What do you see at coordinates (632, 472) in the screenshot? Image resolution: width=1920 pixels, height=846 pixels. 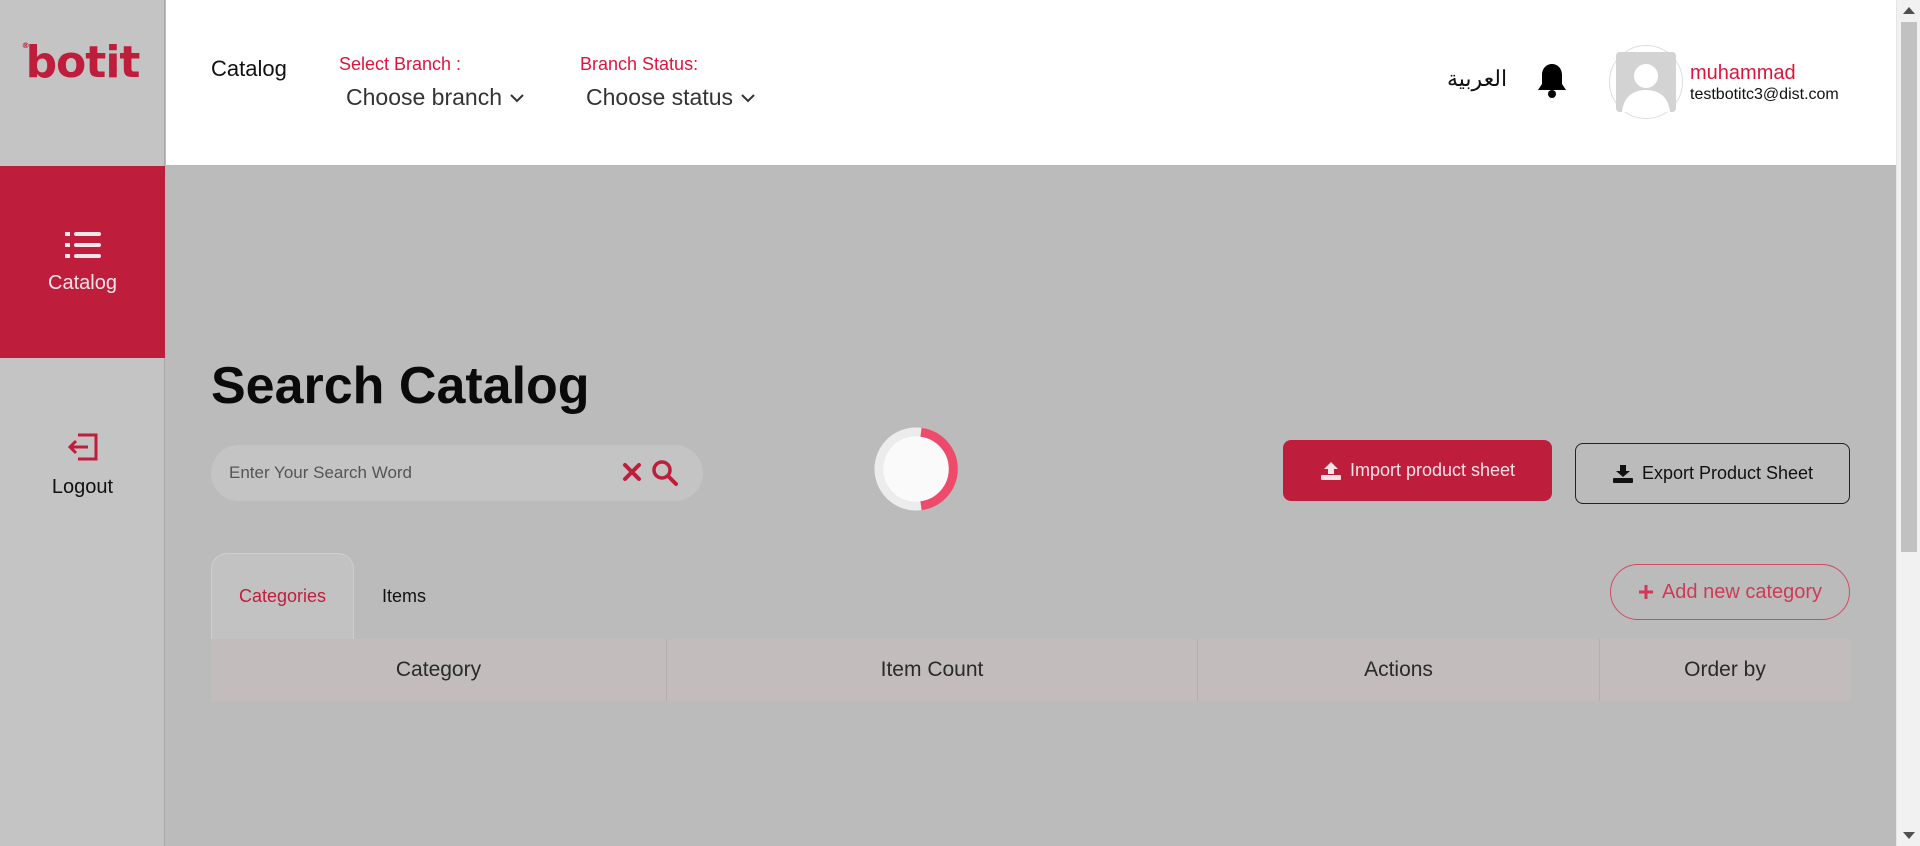 I see `clear-icon` at bounding box center [632, 472].